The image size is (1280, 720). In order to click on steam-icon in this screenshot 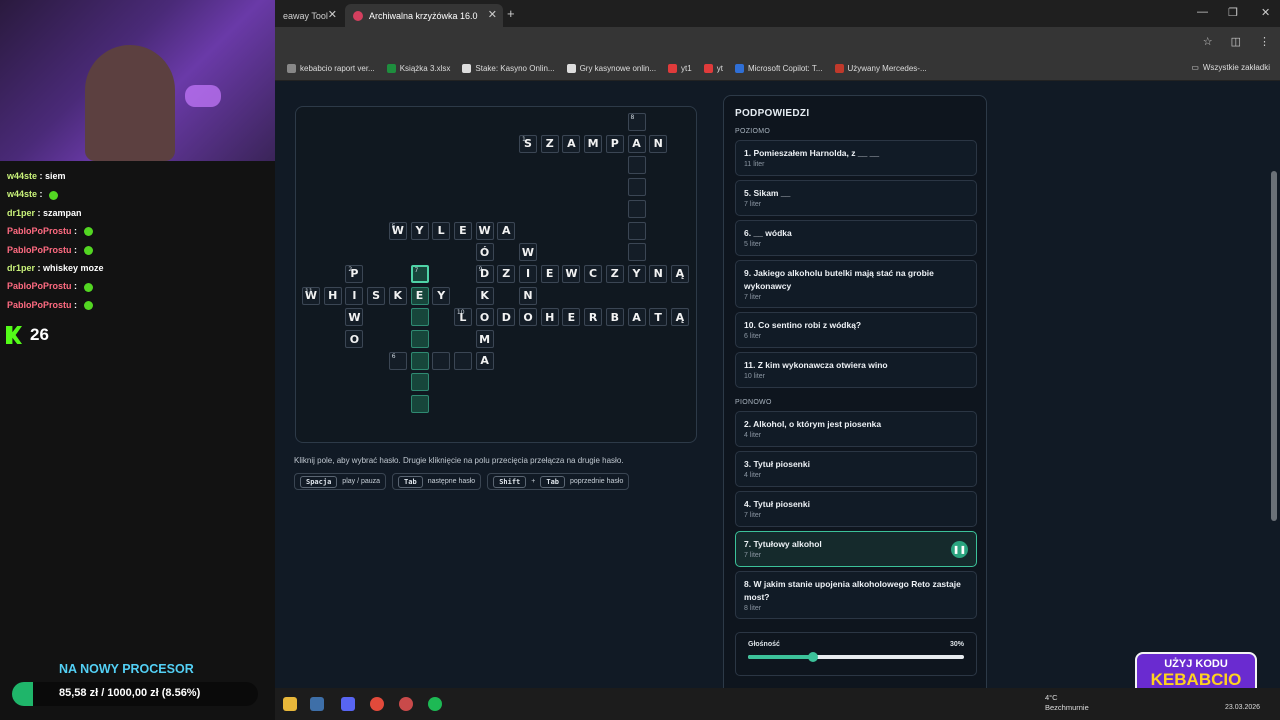, I will do `click(317, 704)`.